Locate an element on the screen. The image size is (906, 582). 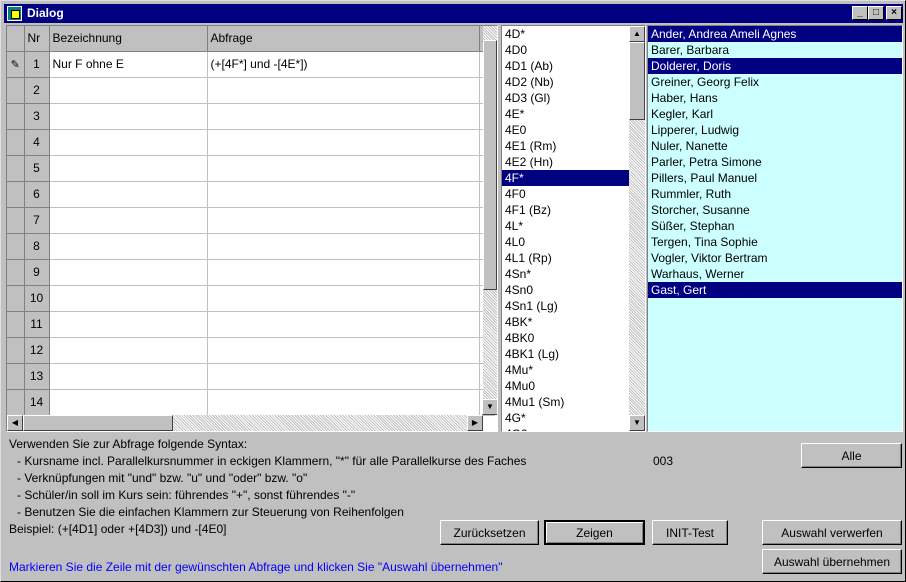
grid-scroll-down-button: ▼ is located at coordinates (489, 407).